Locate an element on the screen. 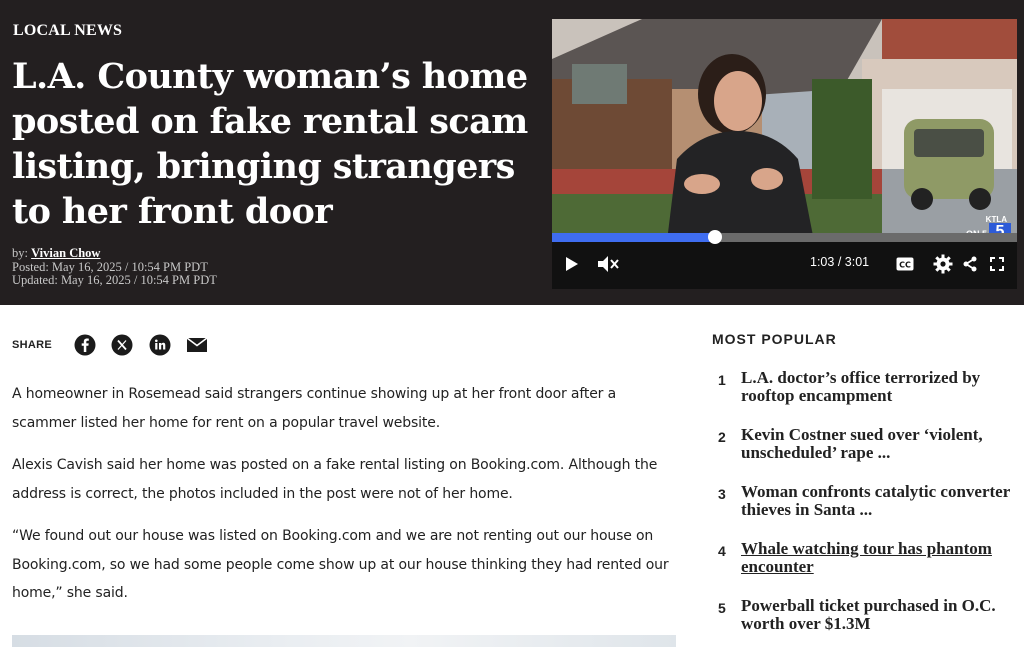 Image resolution: width=1024 pixels, height=647 pixels. current-time: 1:03 is located at coordinates (822, 262).